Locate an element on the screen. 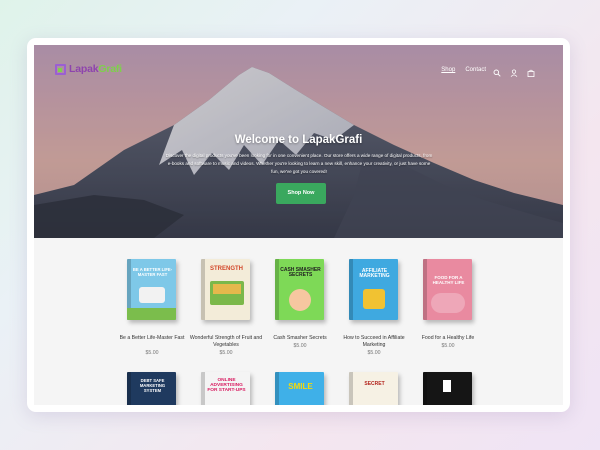 The image size is (600, 450). product-cover: ONLINE ADVERTISING FOR START-UPS is located at coordinates (225, 388).